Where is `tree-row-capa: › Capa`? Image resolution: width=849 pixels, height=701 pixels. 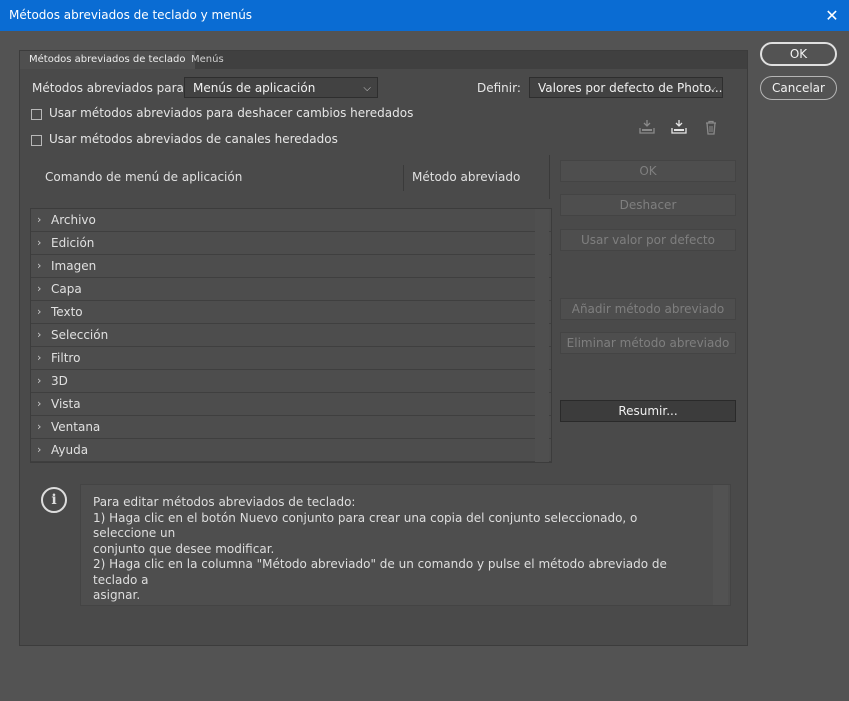 tree-row-capa: › Capa is located at coordinates (291, 289).